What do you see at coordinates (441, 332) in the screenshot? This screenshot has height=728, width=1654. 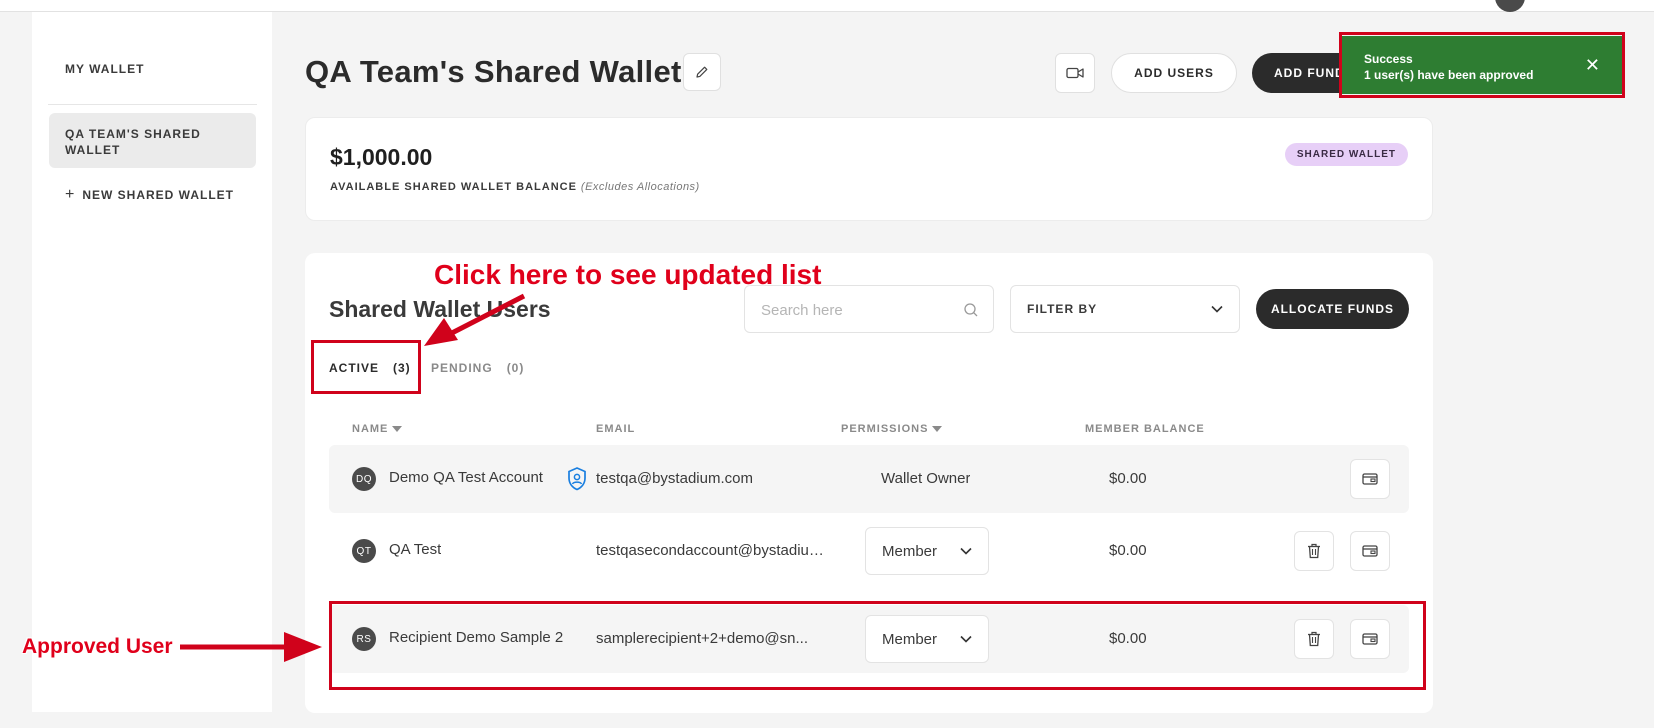 I see `arrowhead-active-tab` at bounding box center [441, 332].